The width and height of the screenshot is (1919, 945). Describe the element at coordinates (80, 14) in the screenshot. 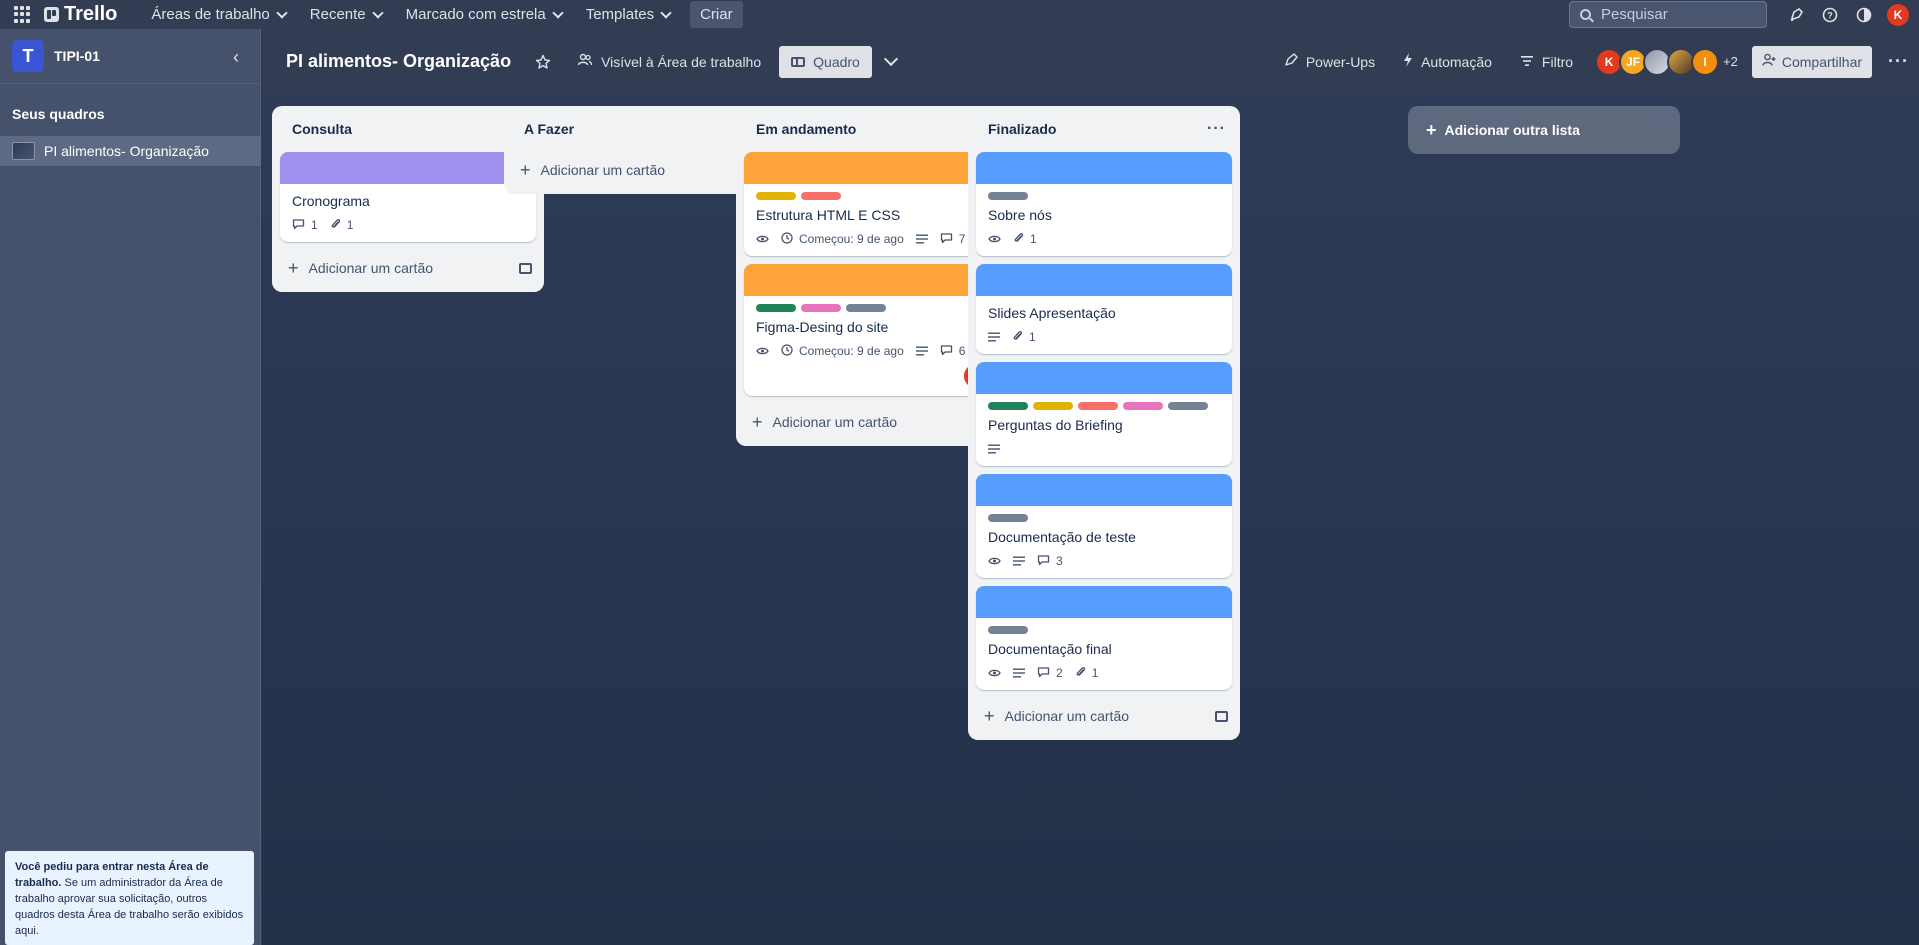

I see `trello-logo: Trello` at that location.